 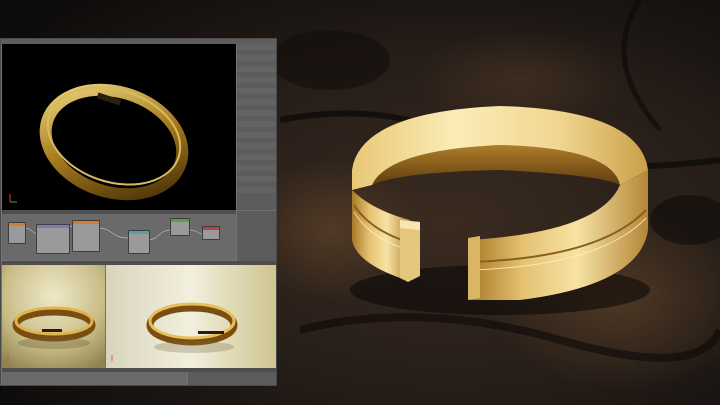 What do you see at coordinates (99, 143) in the screenshot?
I see `viewport-ring-preview` at bounding box center [99, 143].